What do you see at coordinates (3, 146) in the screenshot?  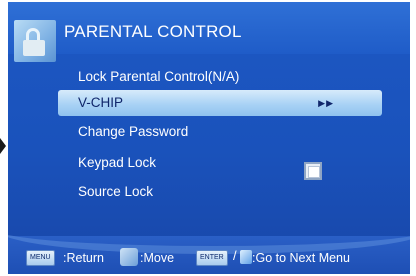 I see `left-pointer-arrow` at bounding box center [3, 146].